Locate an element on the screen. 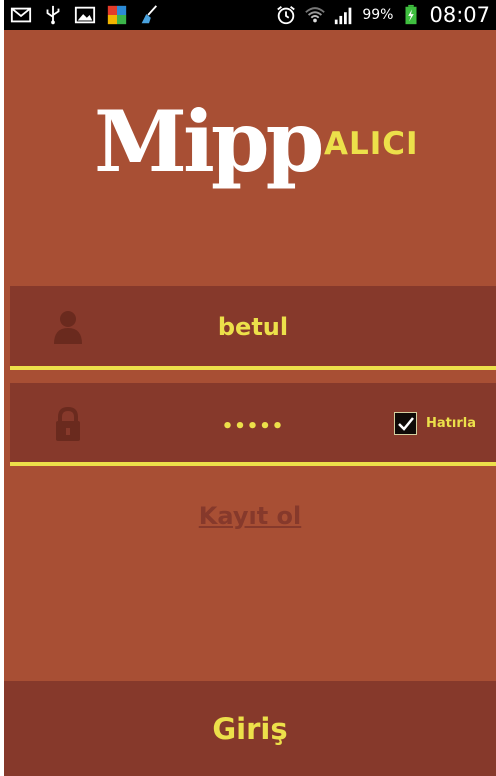  battery-percent: 99% is located at coordinates (378, 15).